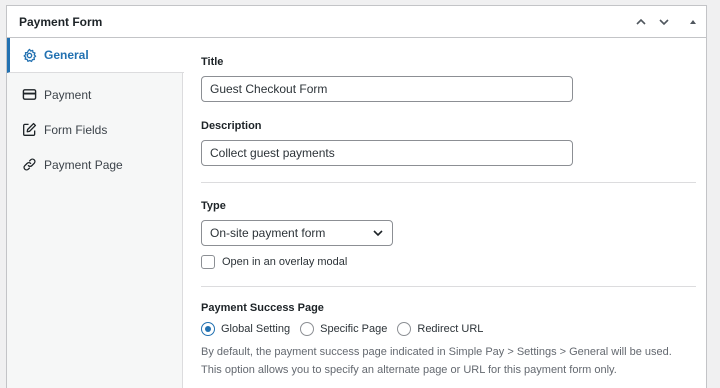 This screenshot has width=720, height=388. Describe the element at coordinates (387, 153) in the screenshot. I see `description-input` at that location.